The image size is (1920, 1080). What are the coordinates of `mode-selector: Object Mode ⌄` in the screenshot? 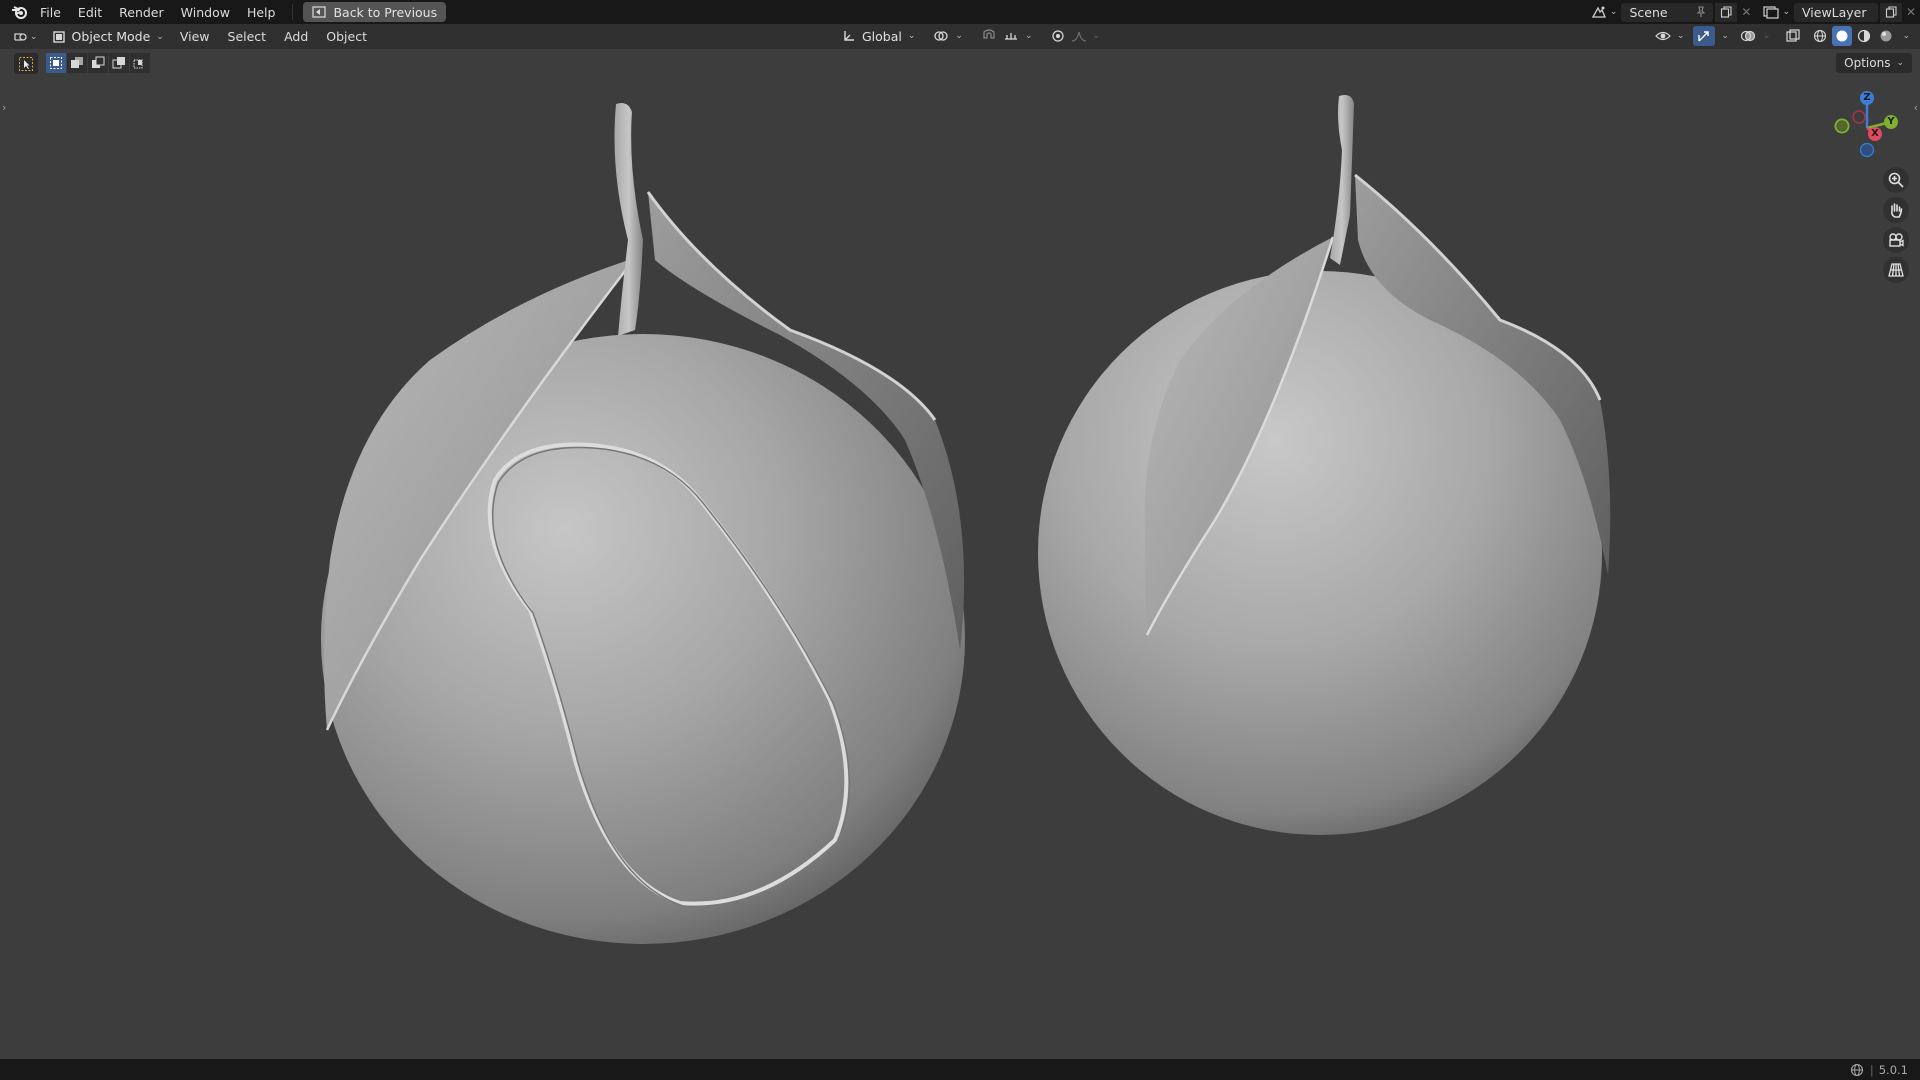 It's located at (108, 37).